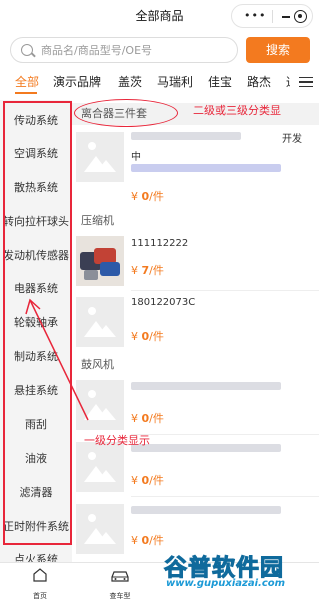 This screenshot has width=320, height=600. I want to click on watermark-url: www.gupuxiazai.com, so click(226, 583).